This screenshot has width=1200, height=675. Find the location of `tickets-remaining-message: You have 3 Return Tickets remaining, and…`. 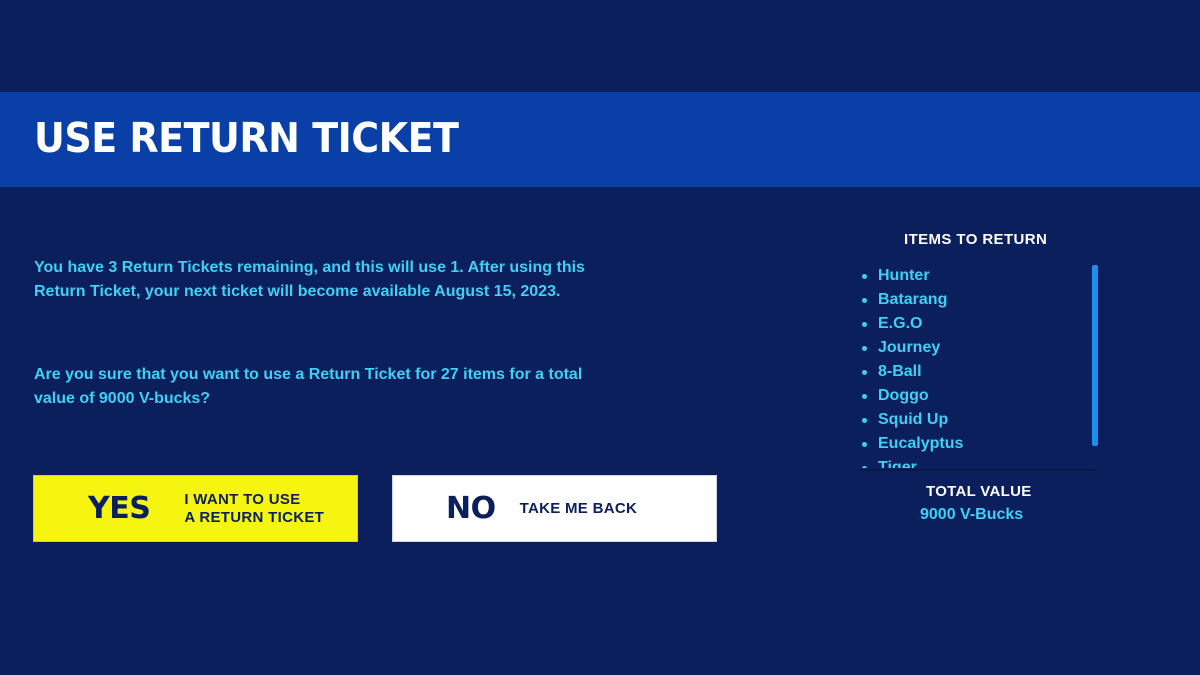

tickets-remaining-message: You have 3 Return Tickets remaining, and… is located at coordinates (309, 279).